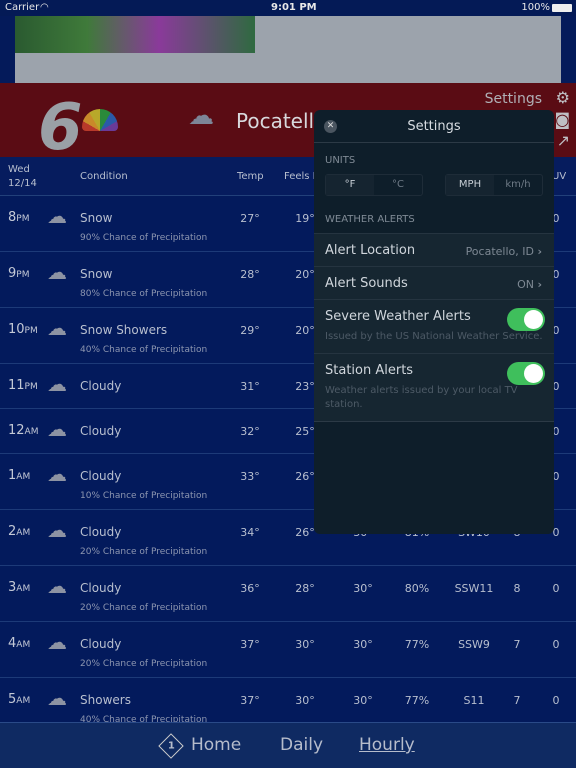 The image size is (576, 768). What do you see at coordinates (387, 745) in the screenshot?
I see `nav-hourly: Hourly` at bounding box center [387, 745].